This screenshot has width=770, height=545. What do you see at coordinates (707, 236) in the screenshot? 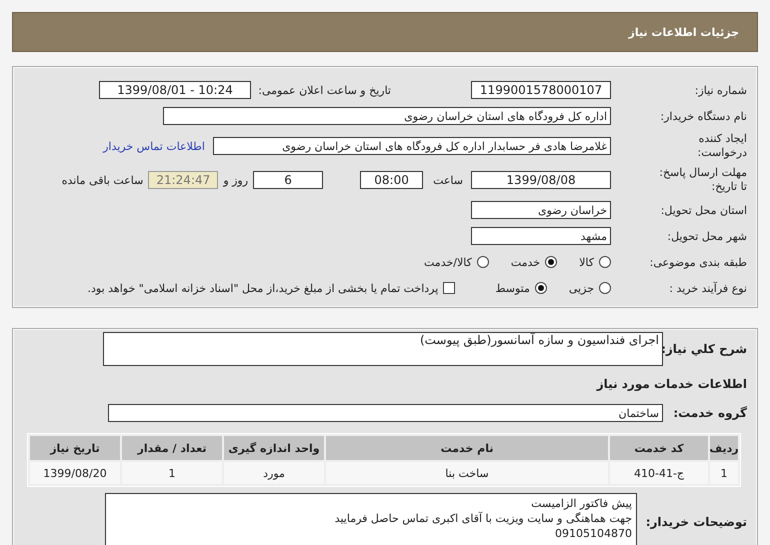
I see `field-label: شهر محل تحویل:` at bounding box center [707, 236].